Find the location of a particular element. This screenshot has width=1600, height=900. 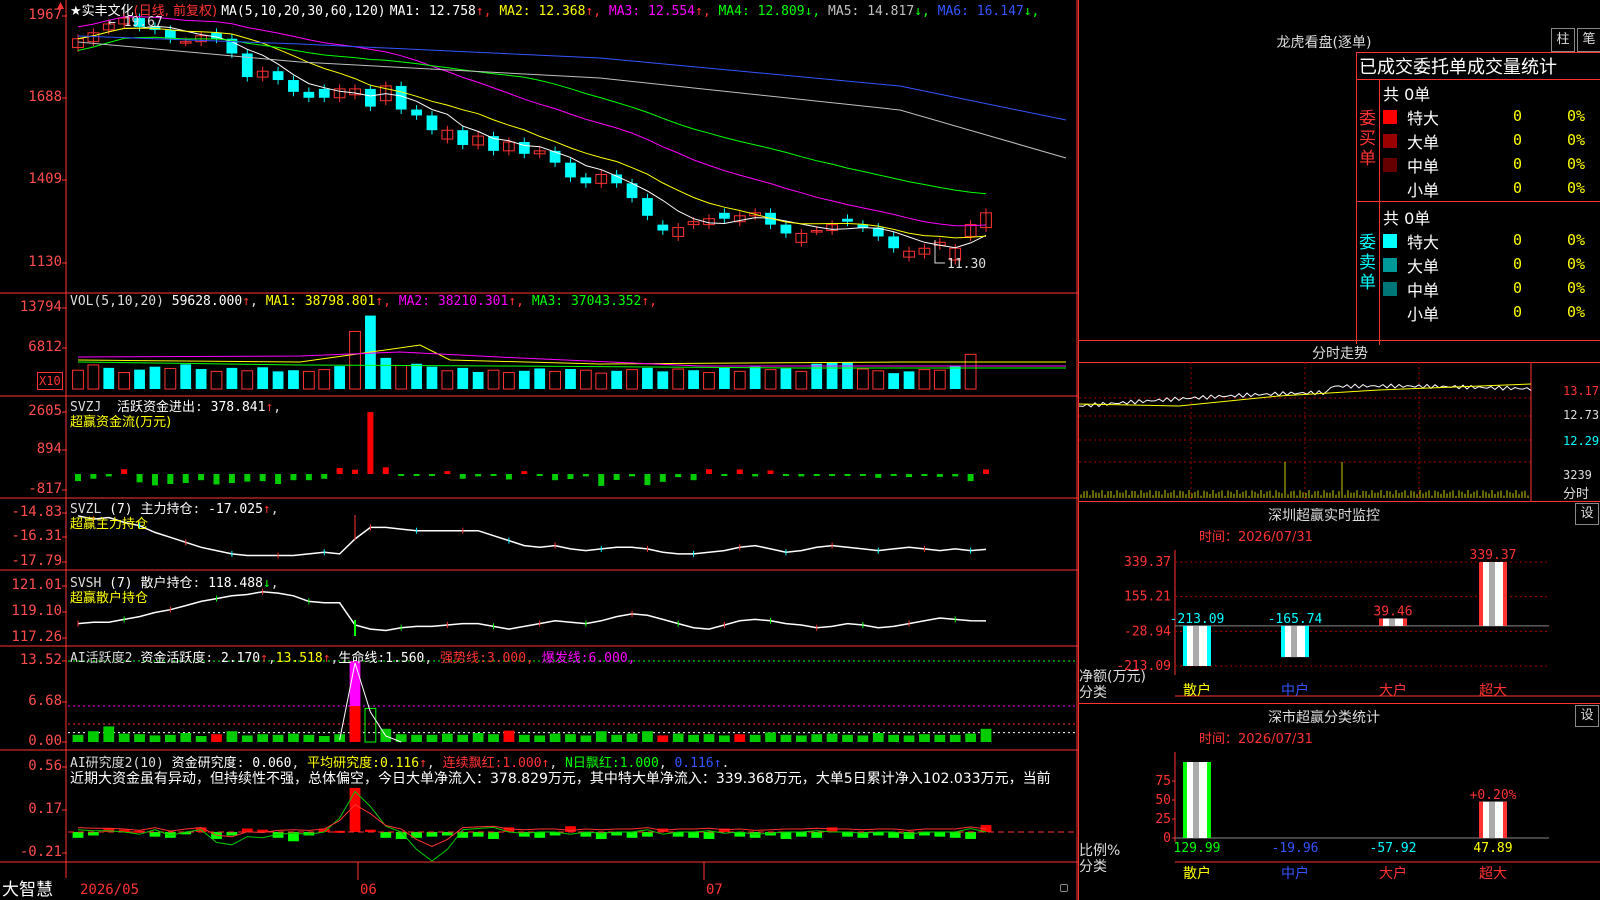

svzl-line is located at coordinates (532, 536).